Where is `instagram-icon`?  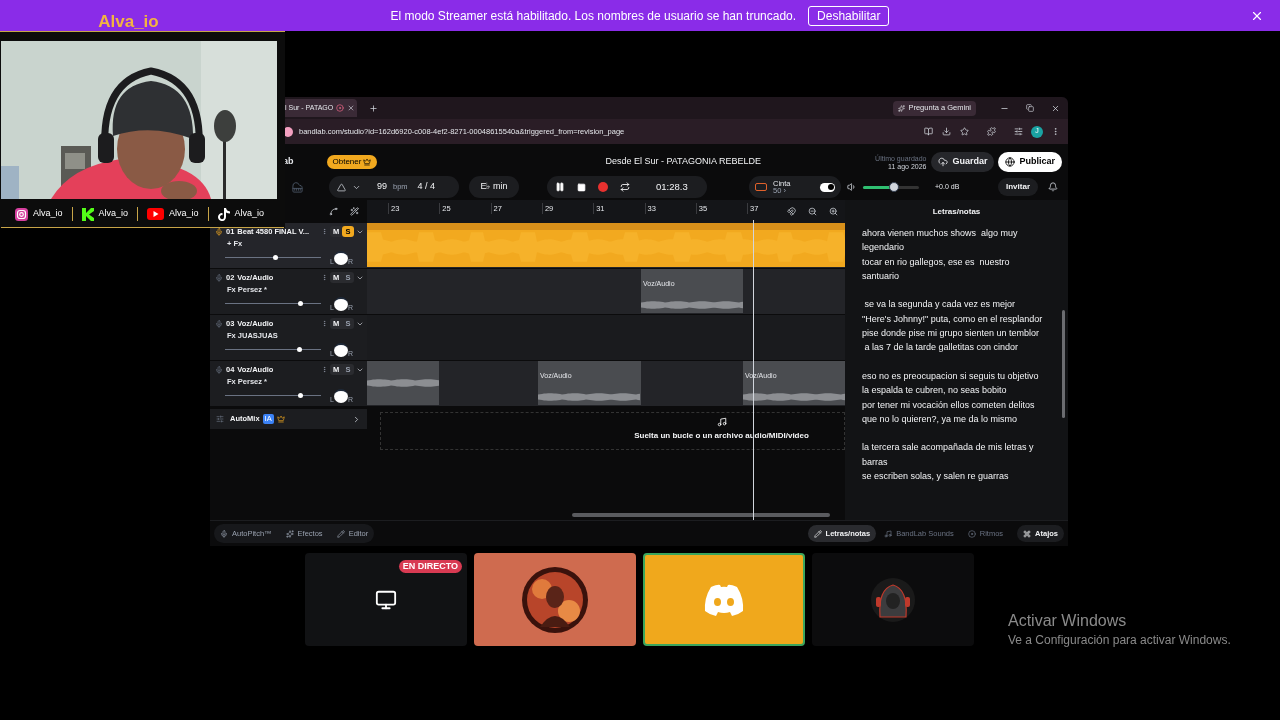 instagram-icon is located at coordinates (21, 214).